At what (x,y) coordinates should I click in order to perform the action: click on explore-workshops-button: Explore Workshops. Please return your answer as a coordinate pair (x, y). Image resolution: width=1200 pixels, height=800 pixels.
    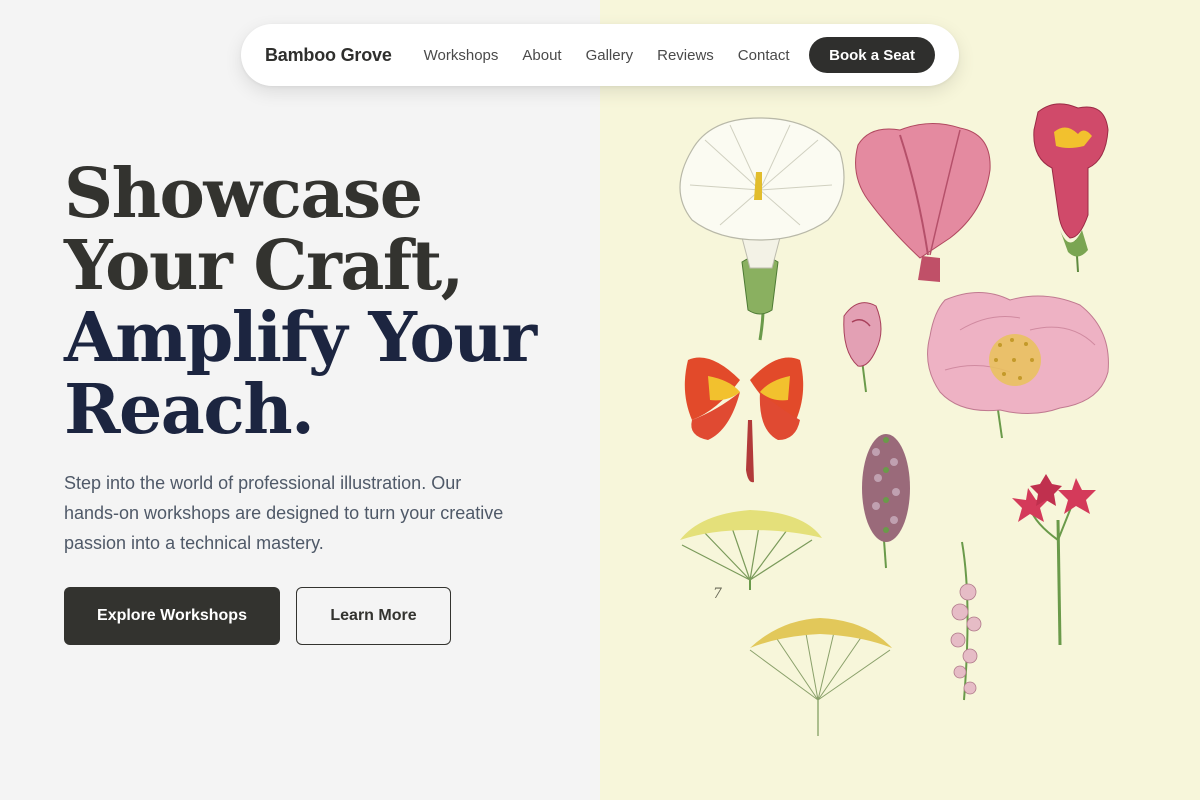
    Looking at the image, I should click on (172, 616).